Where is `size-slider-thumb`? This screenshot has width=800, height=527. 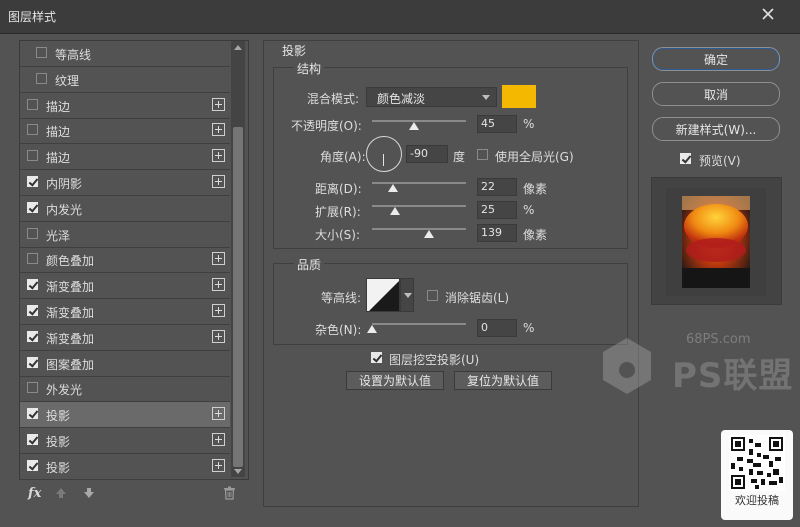 size-slider-thumb is located at coordinates (429, 234).